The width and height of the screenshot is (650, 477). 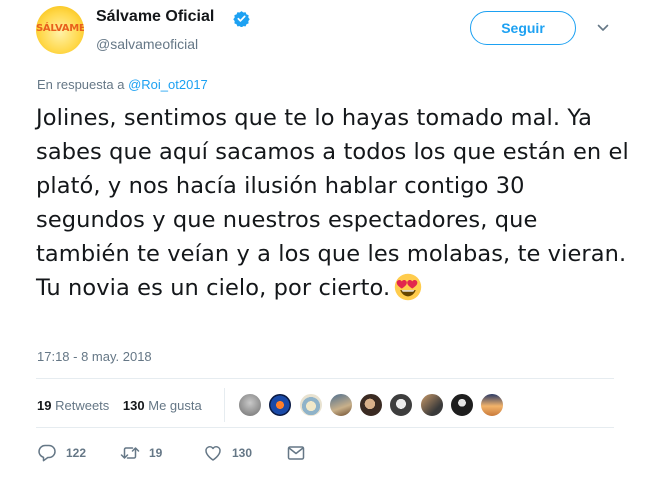 I want to click on engagement-stats: 19 Retweets 130 Me gusta, so click(x=119, y=405).